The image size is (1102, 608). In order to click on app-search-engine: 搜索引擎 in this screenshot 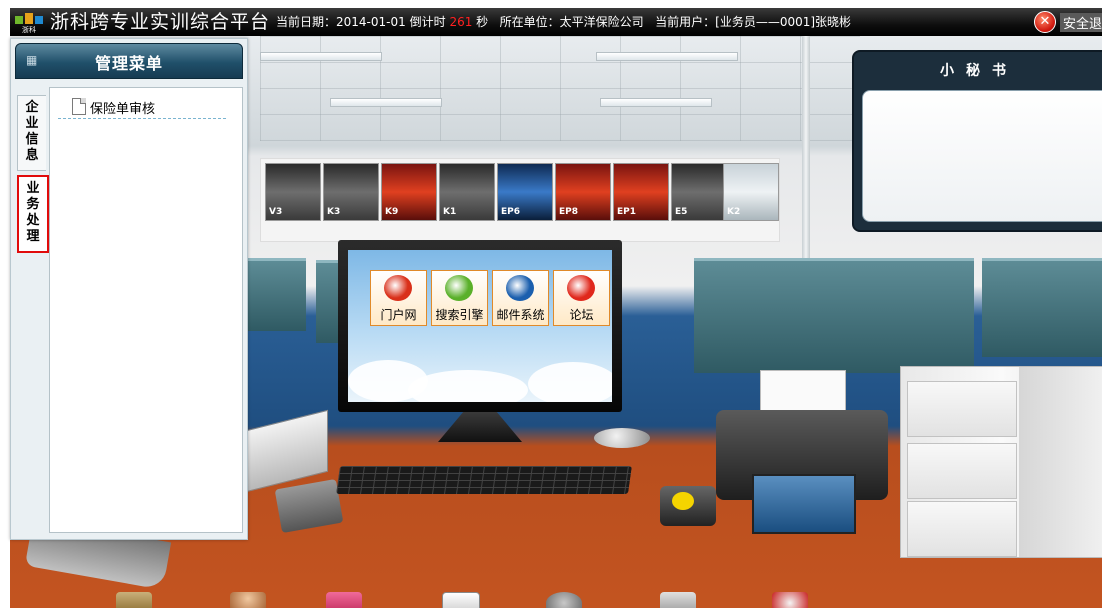, I will do `click(459, 298)`.